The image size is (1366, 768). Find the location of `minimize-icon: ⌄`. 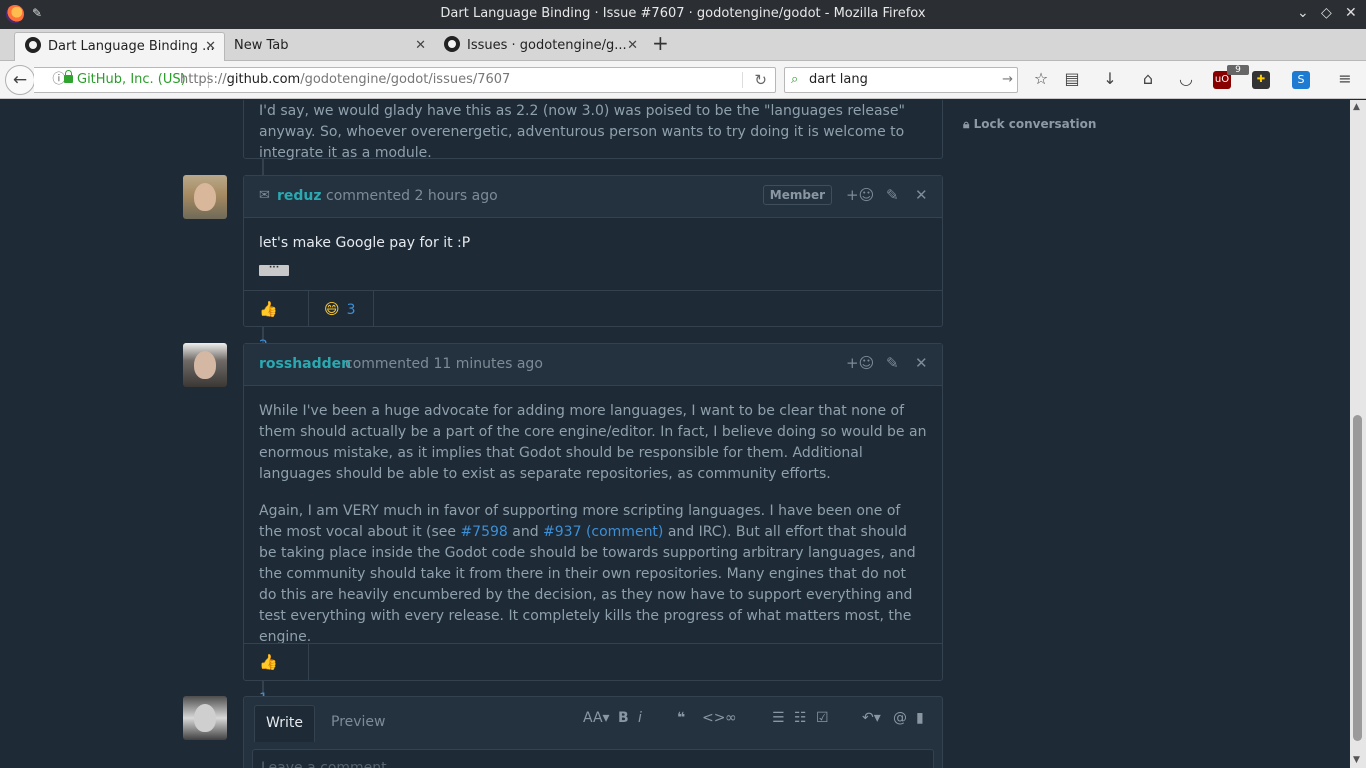

minimize-icon: ⌄ is located at coordinates (1303, 13).